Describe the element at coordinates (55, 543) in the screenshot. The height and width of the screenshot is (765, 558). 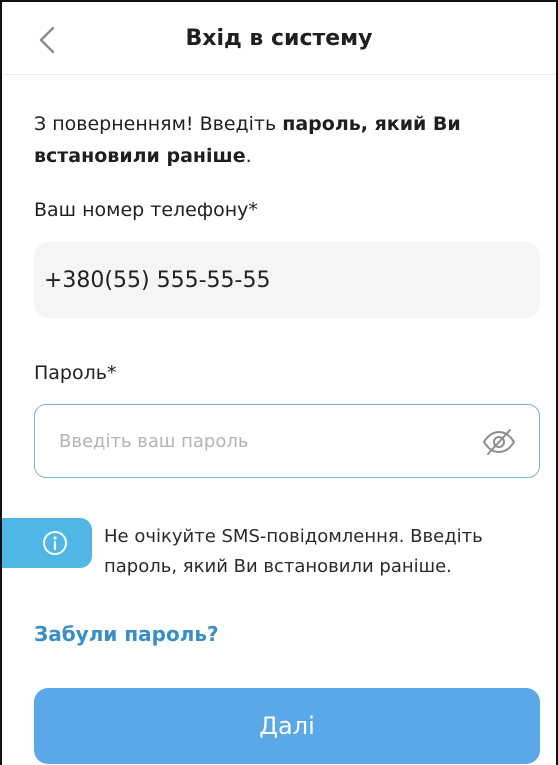
I see `info-icon` at that location.